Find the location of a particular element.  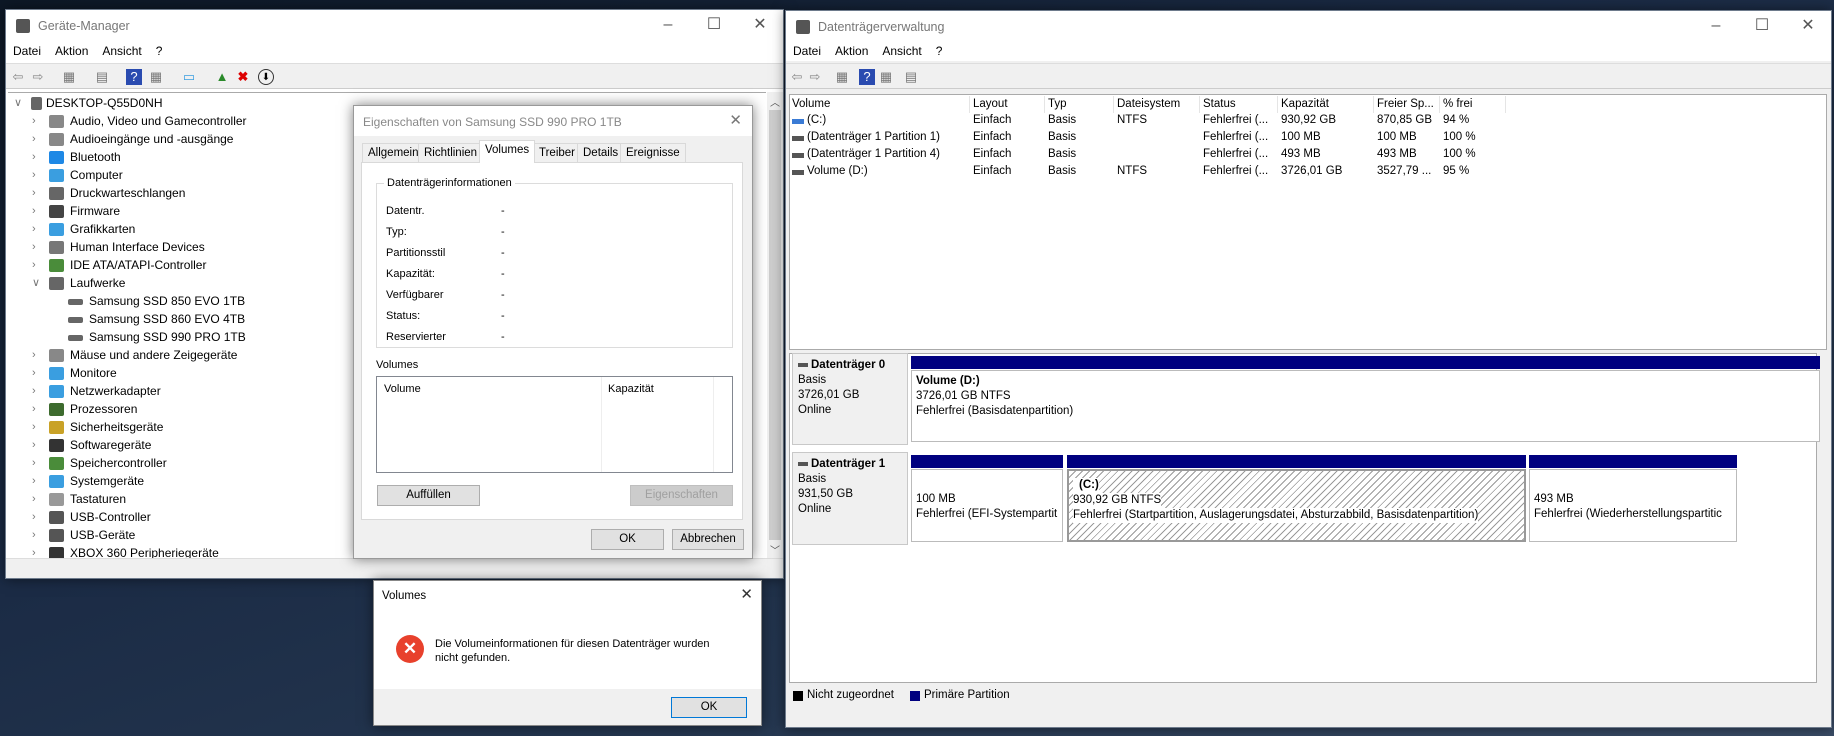

disable-device-icon: ⬇ is located at coordinates (266, 77).